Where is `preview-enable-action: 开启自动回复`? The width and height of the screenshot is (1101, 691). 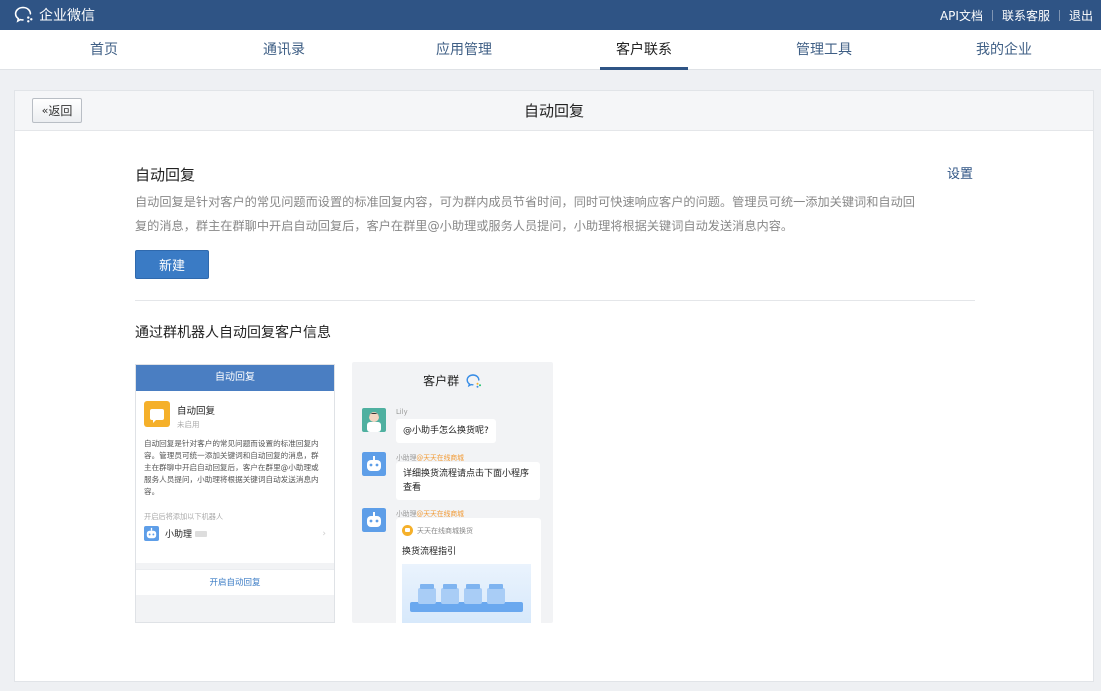 preview-enable-action: 开启自动回复 is located at coordinates (235, 582).